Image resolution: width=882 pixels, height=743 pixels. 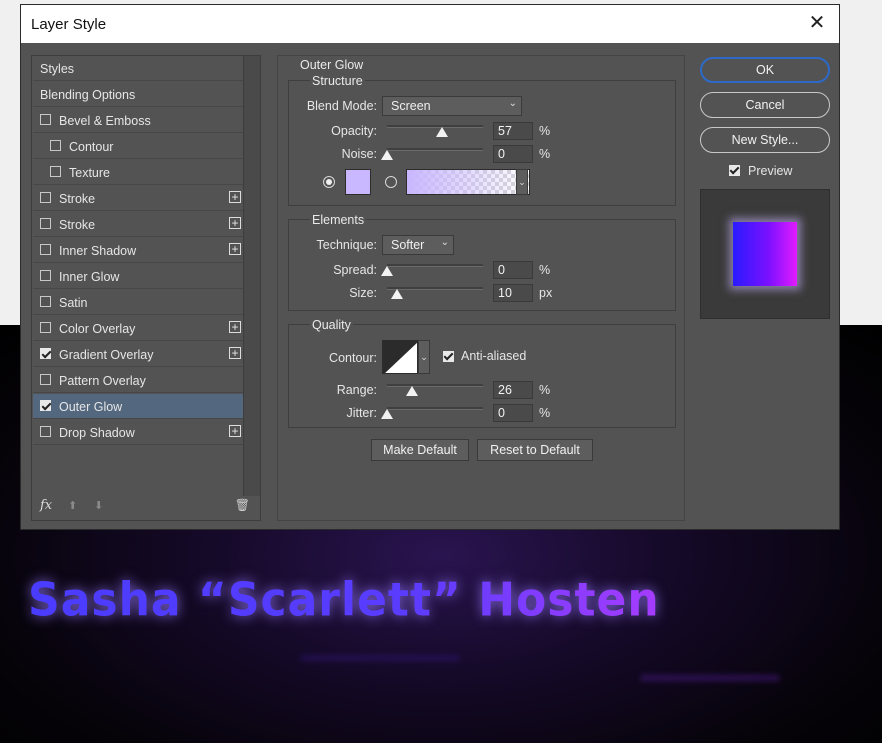 I want to click on chevron-down-icon: ⌄, so click(x=512, y=103).